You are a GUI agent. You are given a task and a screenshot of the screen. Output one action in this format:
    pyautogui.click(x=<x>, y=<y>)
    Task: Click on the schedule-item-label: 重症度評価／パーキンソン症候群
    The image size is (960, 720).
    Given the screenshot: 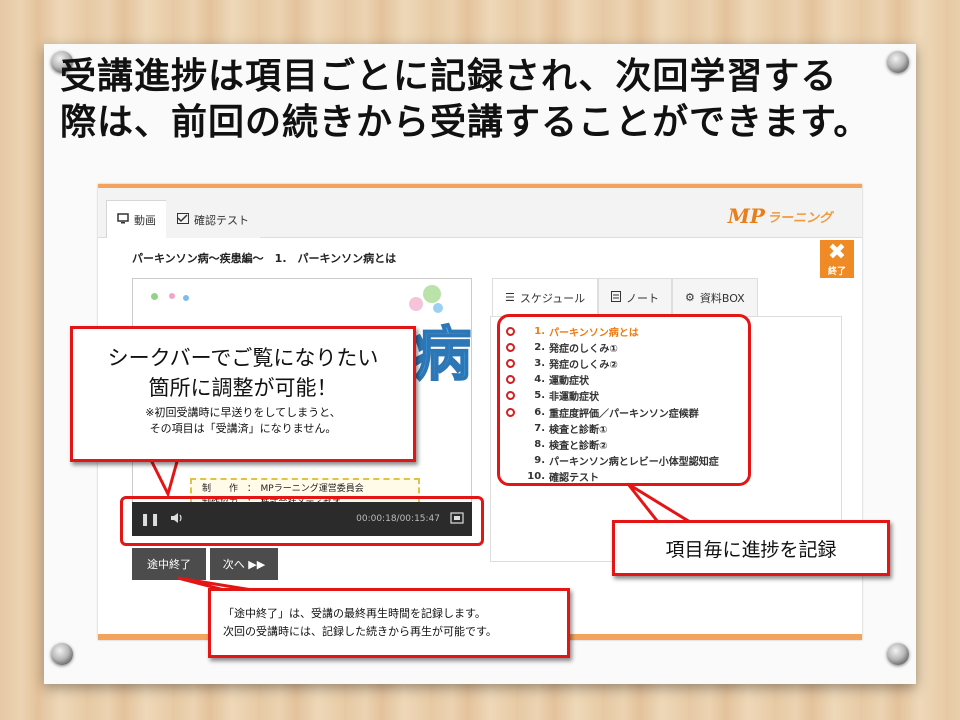 What is the action you would take?
    pyautogui.click(x=624, y=414)
    